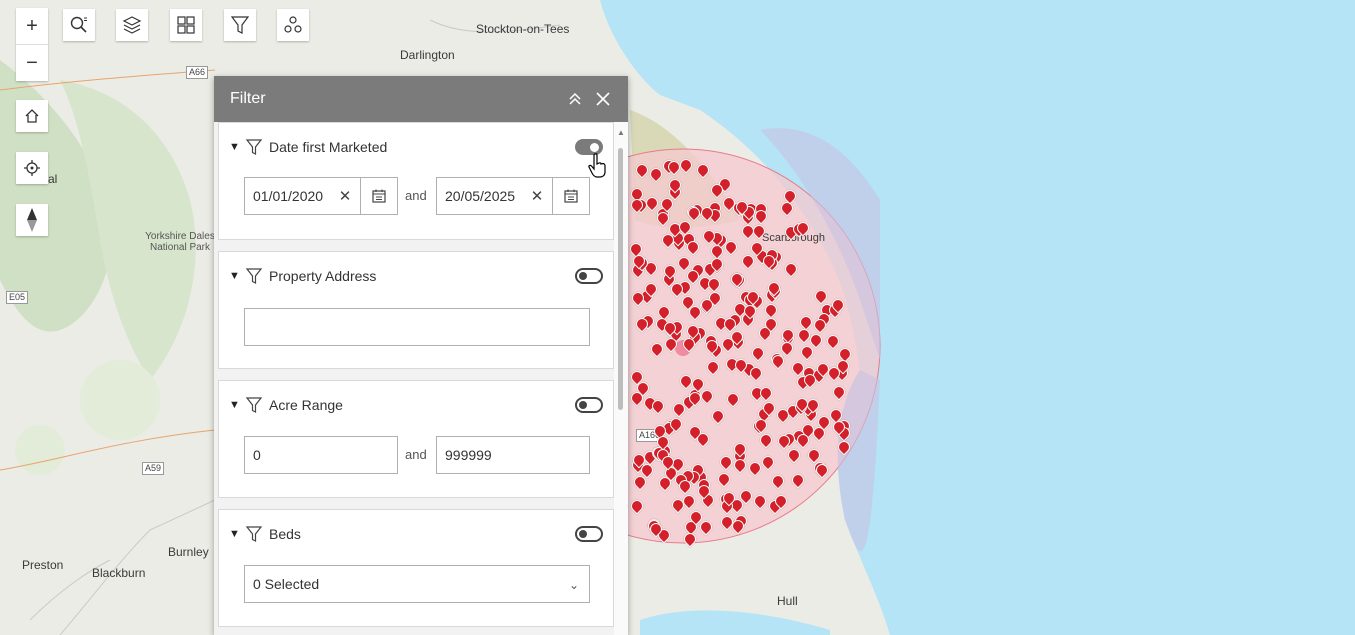 This screenshot has height=635, width=1355. I want to click on compass-icon, so click(32, 220).